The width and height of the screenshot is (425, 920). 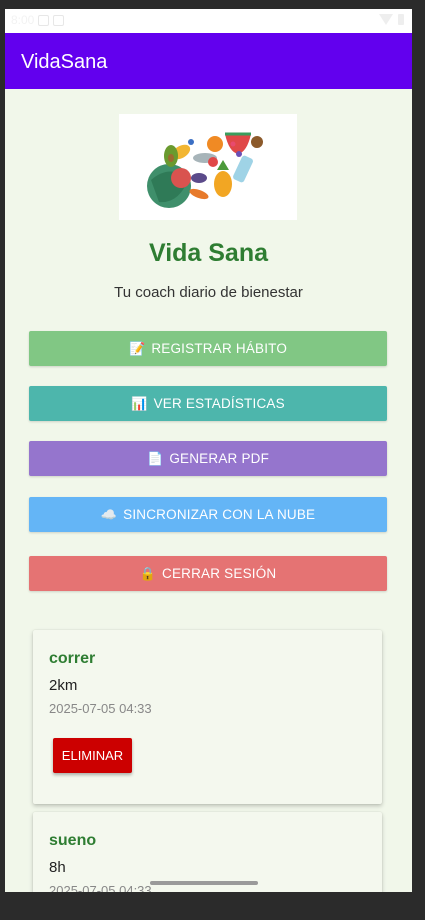 I want to click on sim-icon, so click(x=59, y=20).